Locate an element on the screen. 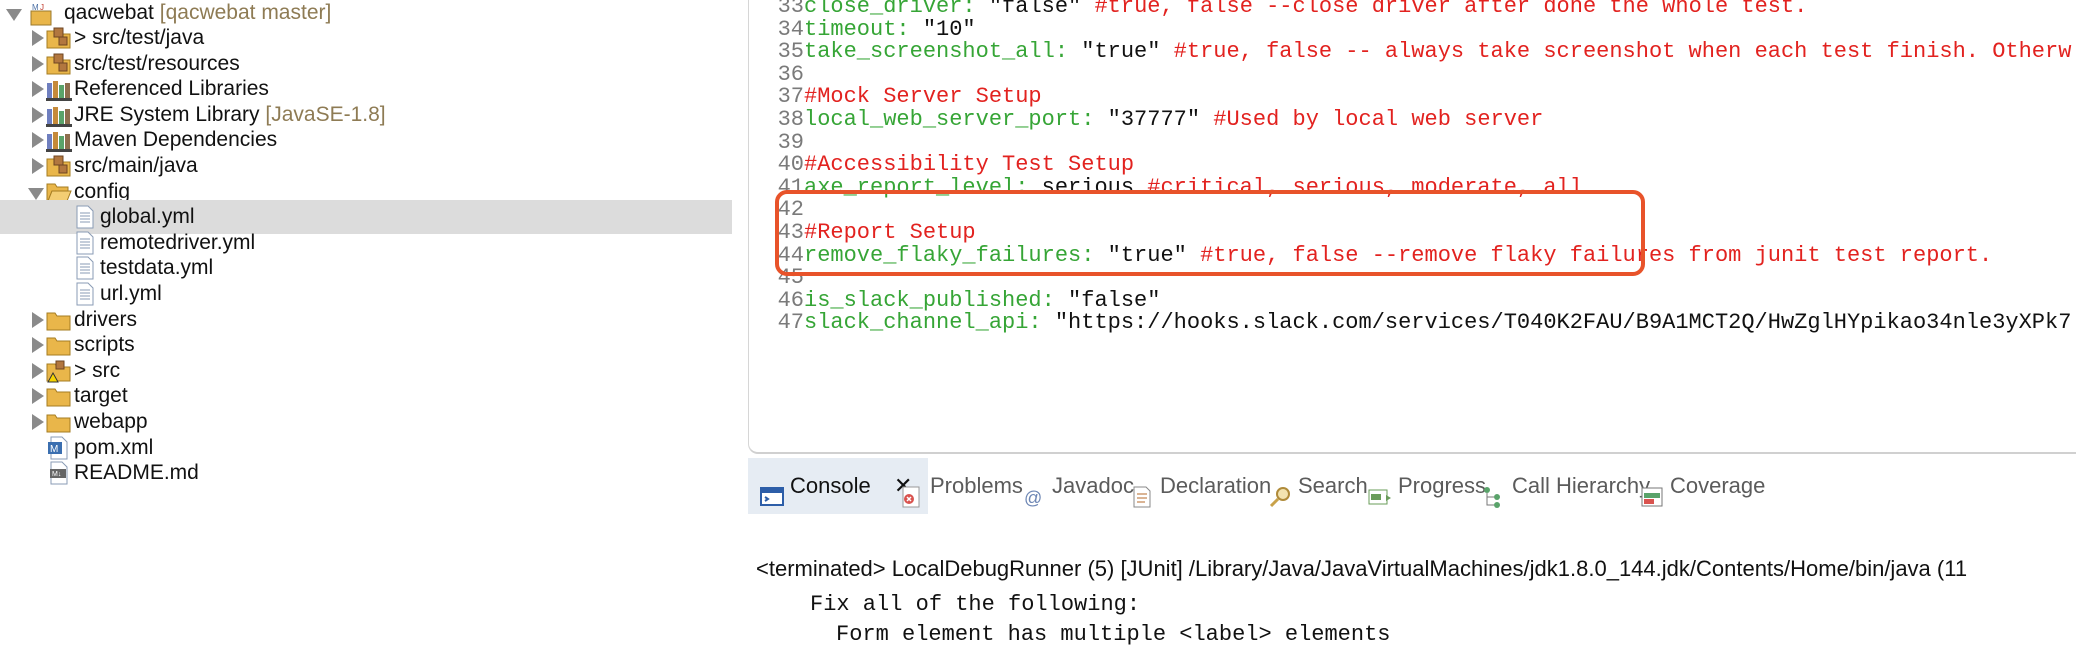 Image resolution: width=2076 pixels, height=652 pixels. yaml-key: local_web_server_port: is located at coordinates (949, 119).